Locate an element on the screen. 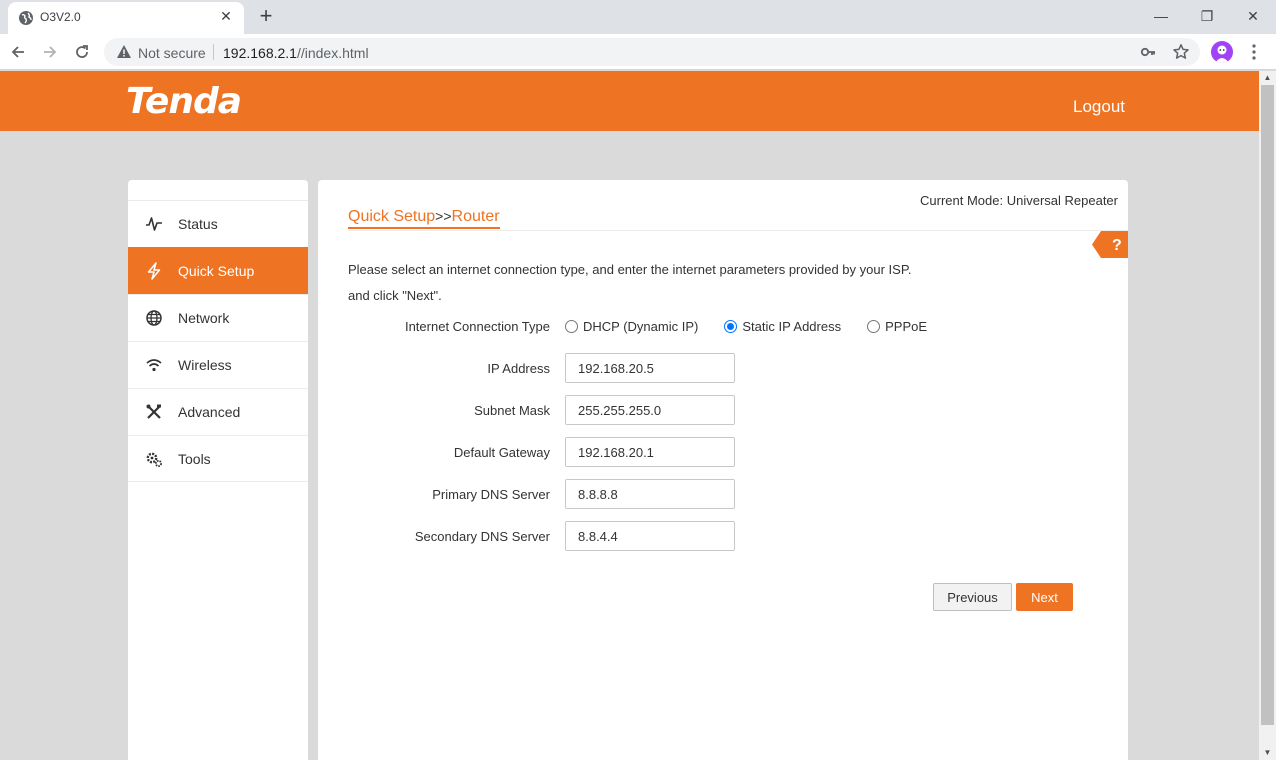  sidebar-item-label: Wireless is located at coordinates (205, 365).